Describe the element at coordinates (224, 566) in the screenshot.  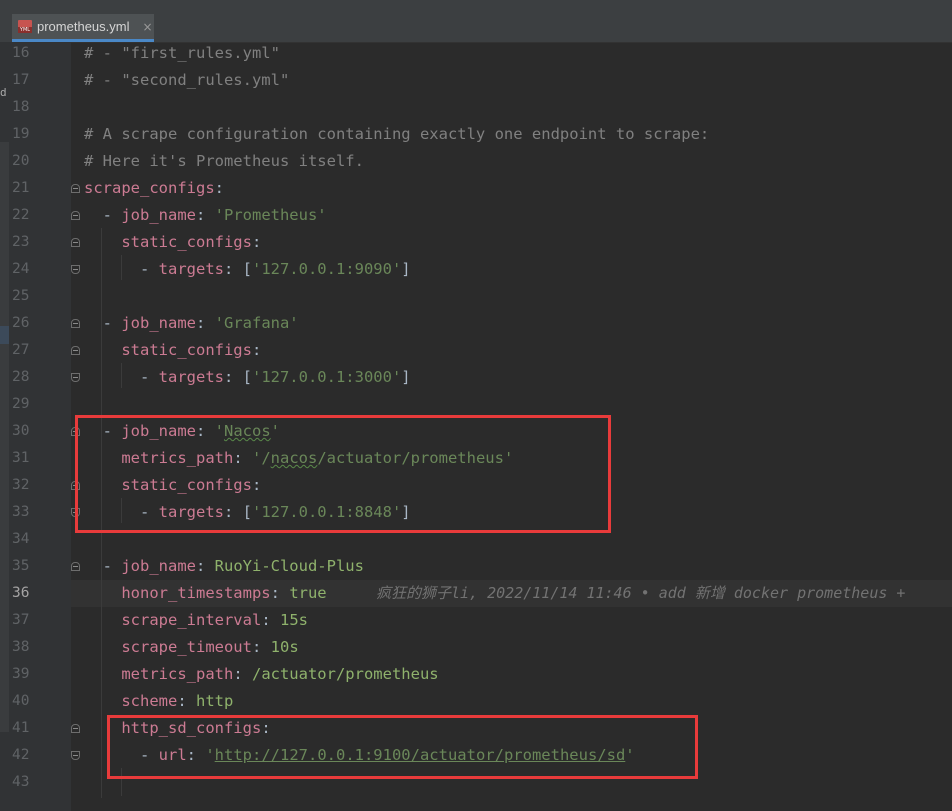
I see `code-text: - job_name: RuoYi-Cloud-Plus` at that location.